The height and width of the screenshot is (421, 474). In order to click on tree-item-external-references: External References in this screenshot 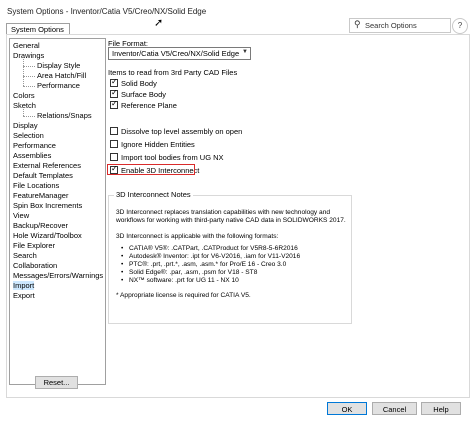, I will do `click(47, 165)`.